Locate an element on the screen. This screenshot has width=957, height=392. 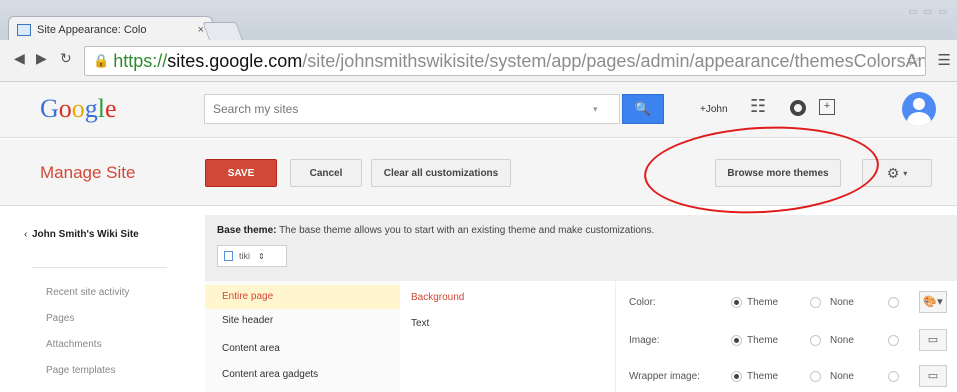
save-button: SAVE is located at coordinates (241, 173).